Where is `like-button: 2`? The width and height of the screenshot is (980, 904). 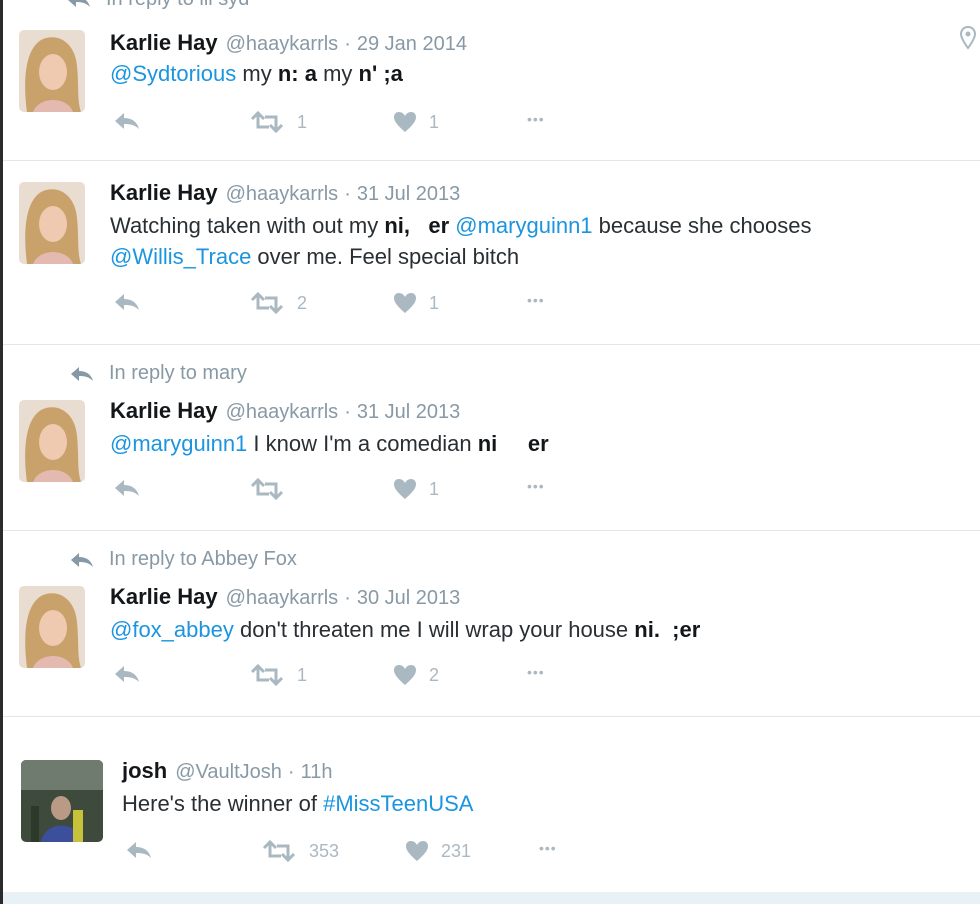
like-button: 2 is located at coordinates (416, 675).